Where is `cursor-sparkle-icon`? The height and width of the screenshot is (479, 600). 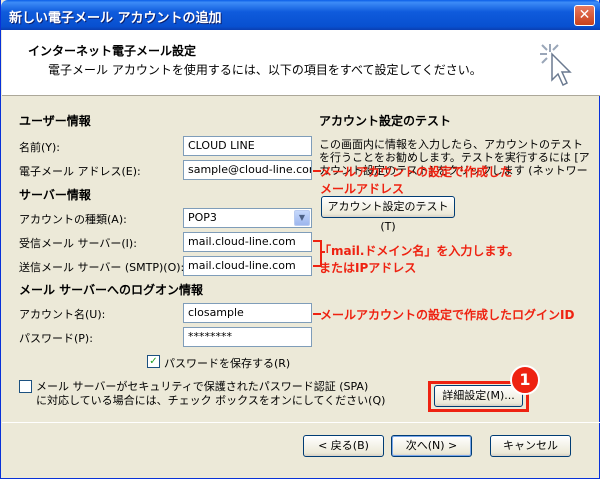
cursor-sparkle-icon is located at coordinates (556, 65).